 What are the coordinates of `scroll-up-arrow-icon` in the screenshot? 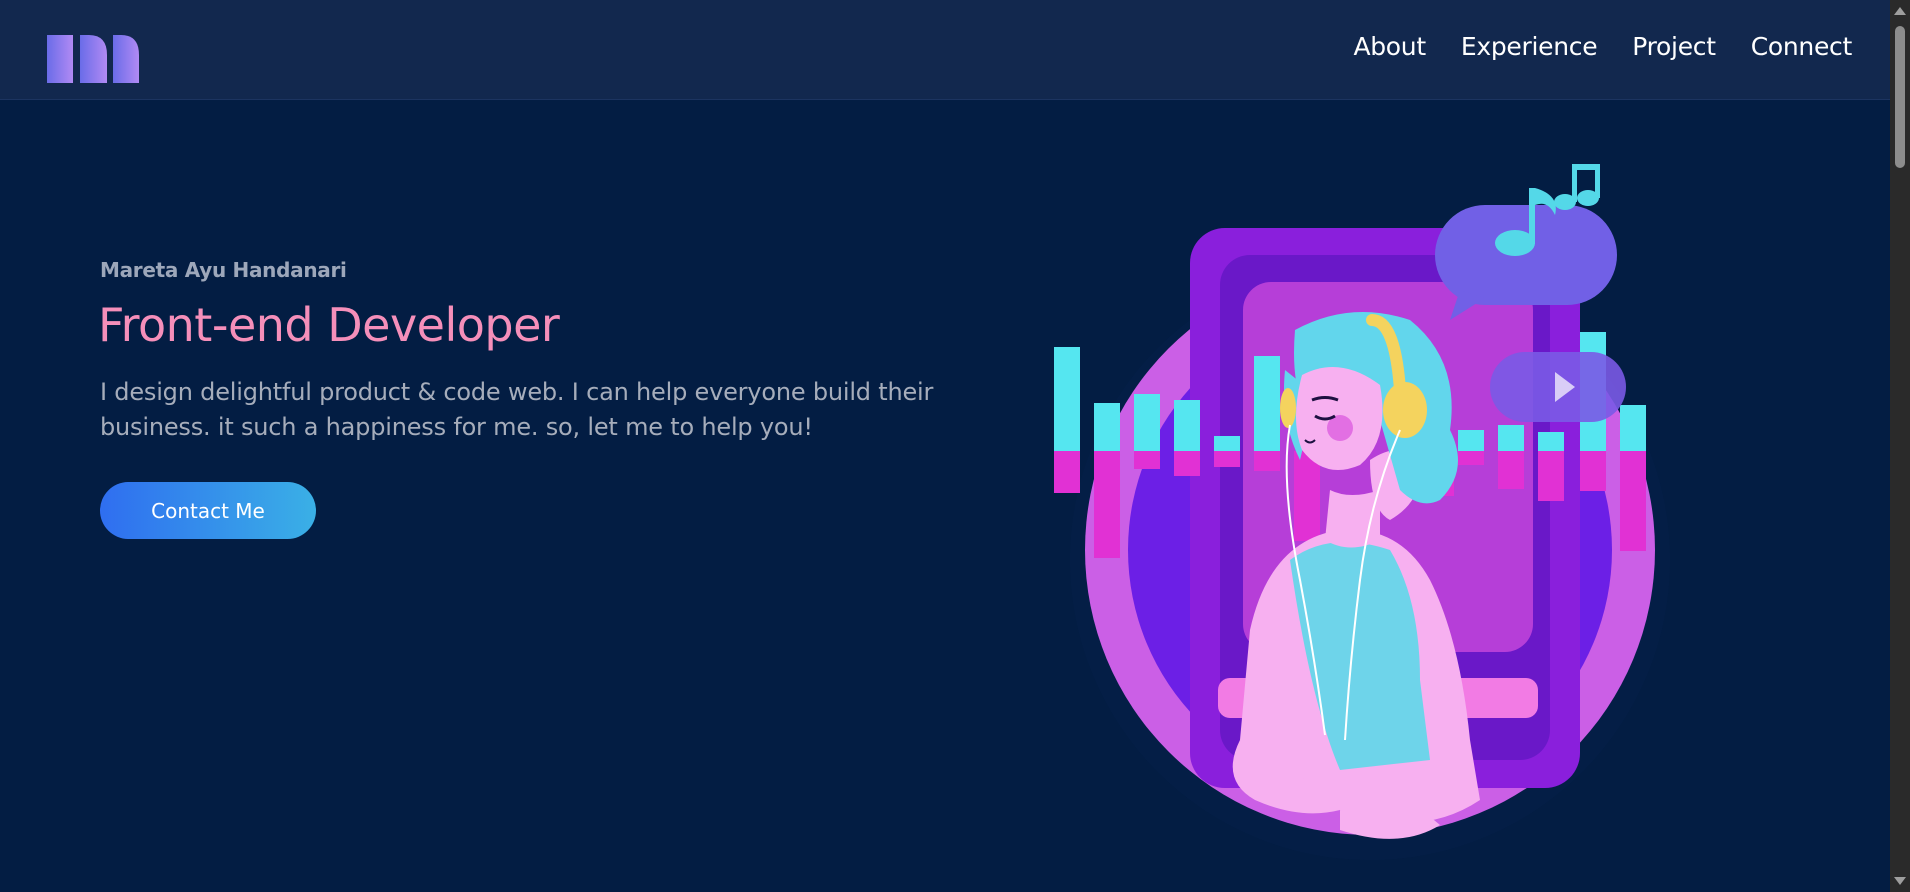 It's located at (1900, 11).